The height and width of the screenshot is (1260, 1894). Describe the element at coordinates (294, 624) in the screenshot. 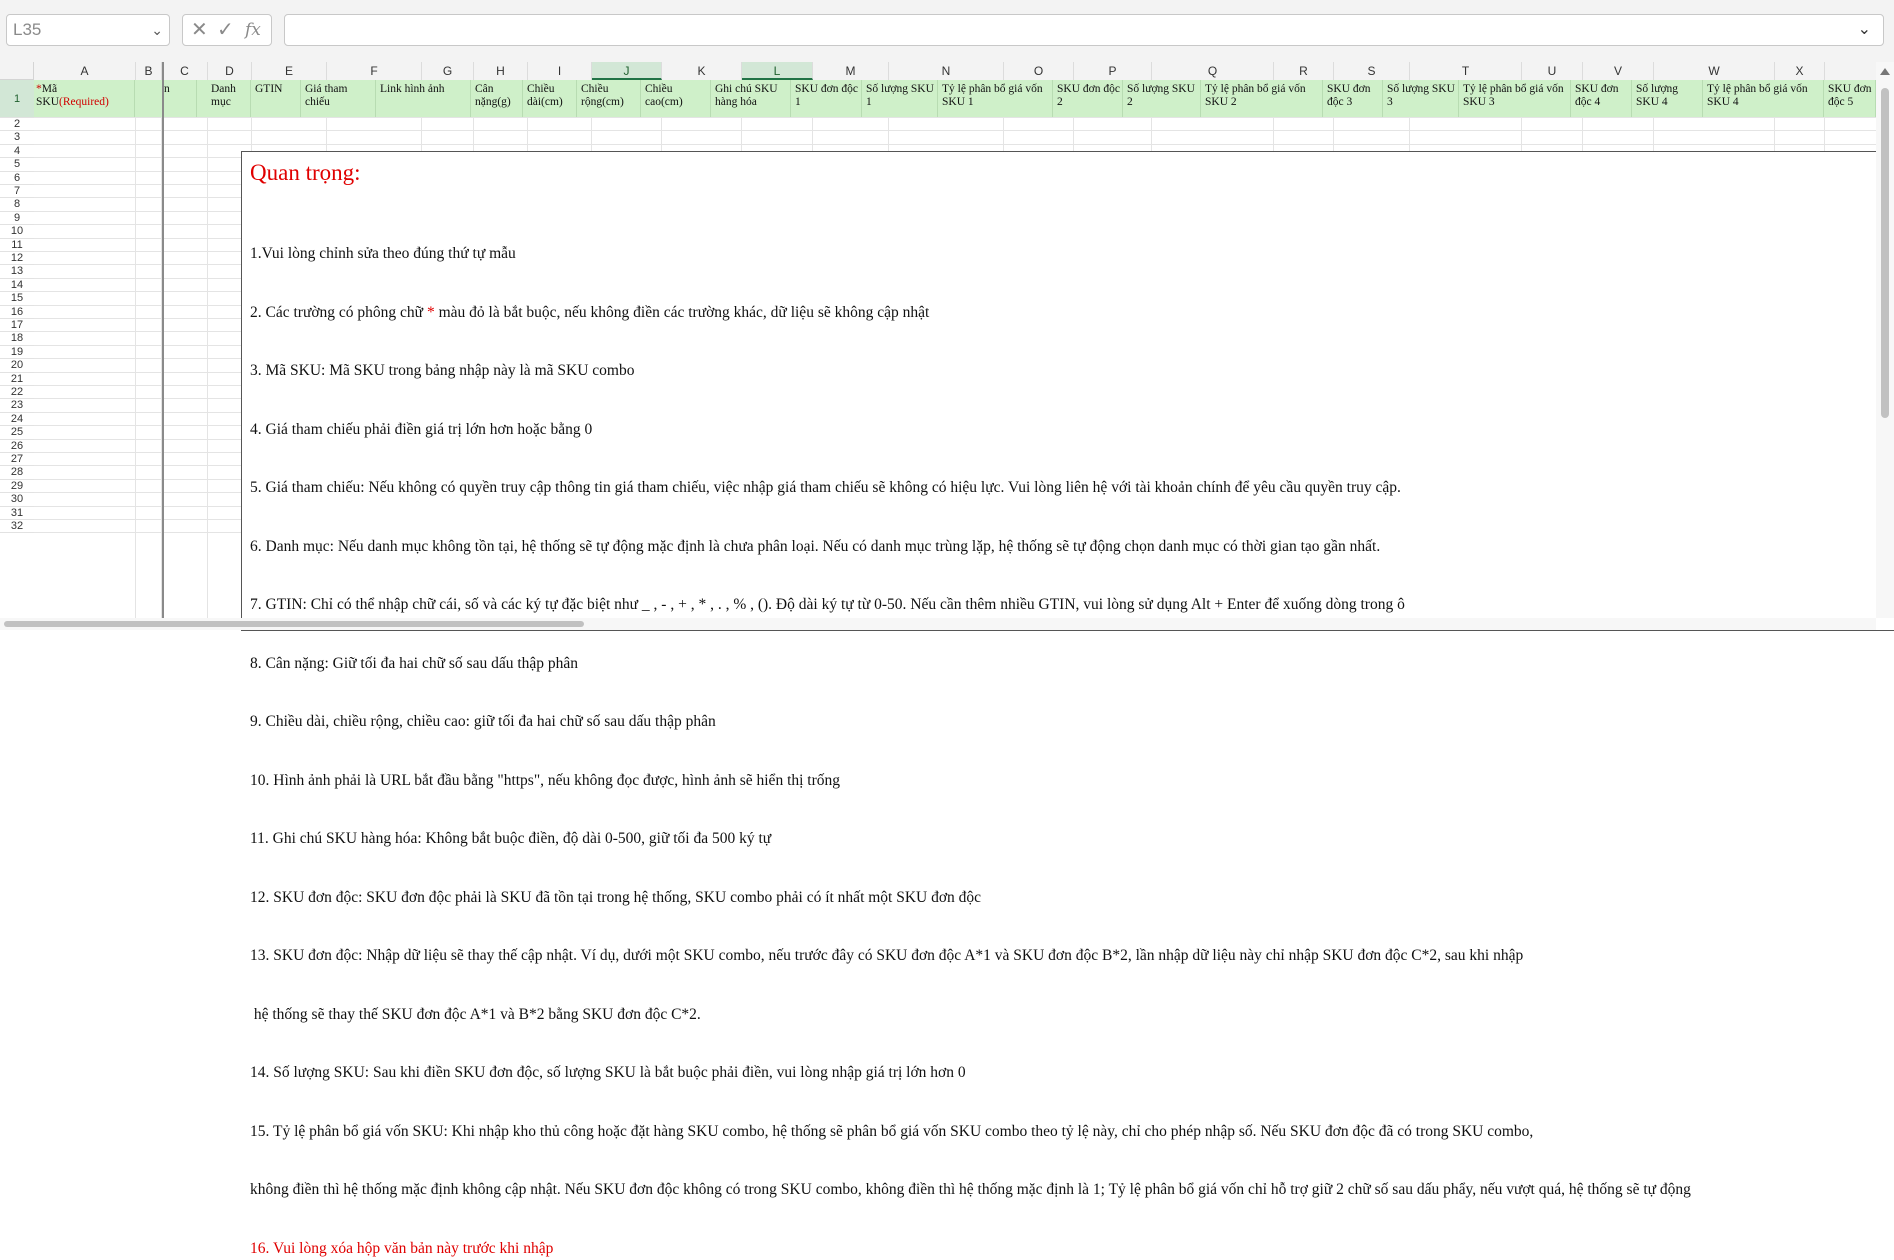

I see `horizontal-scroll-thumb` at that location.